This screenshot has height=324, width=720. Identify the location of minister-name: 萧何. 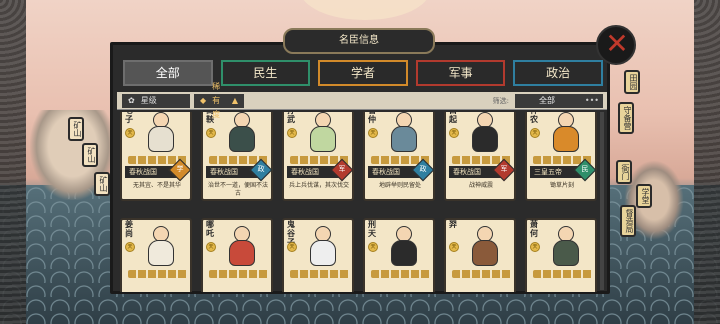
(534, 229).